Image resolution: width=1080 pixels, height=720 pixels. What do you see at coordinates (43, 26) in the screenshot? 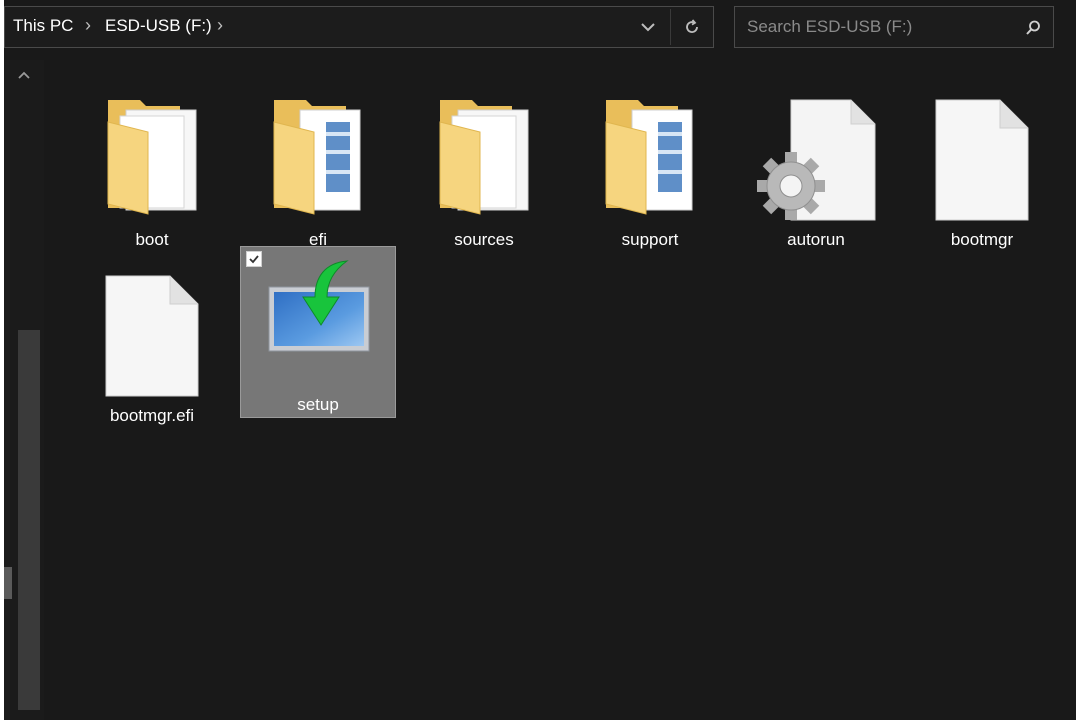
I see `breadcrumb-this-pc: This PC` at bounding box center [43, 26].